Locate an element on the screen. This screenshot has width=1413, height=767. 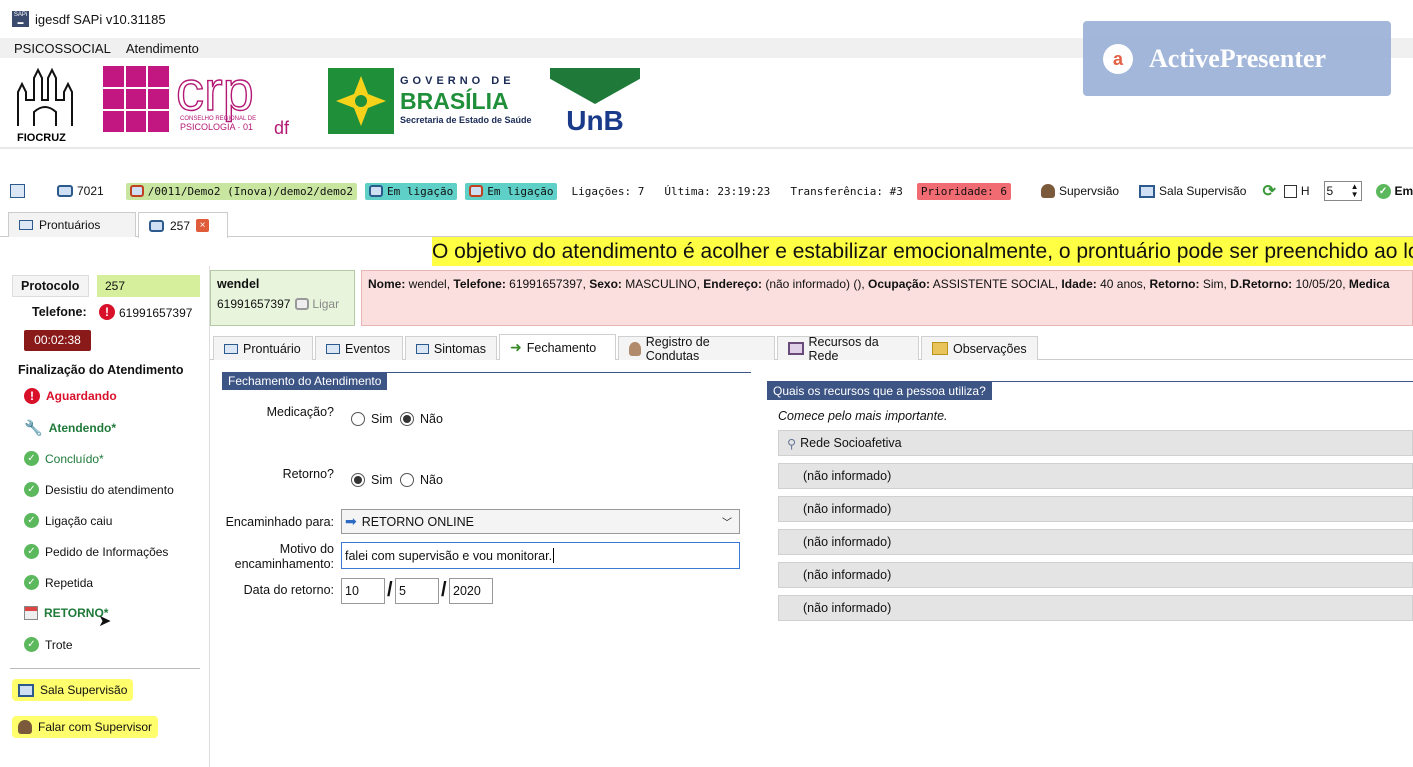
em-status: ✓Em s is located at coordinates (1394, 191).